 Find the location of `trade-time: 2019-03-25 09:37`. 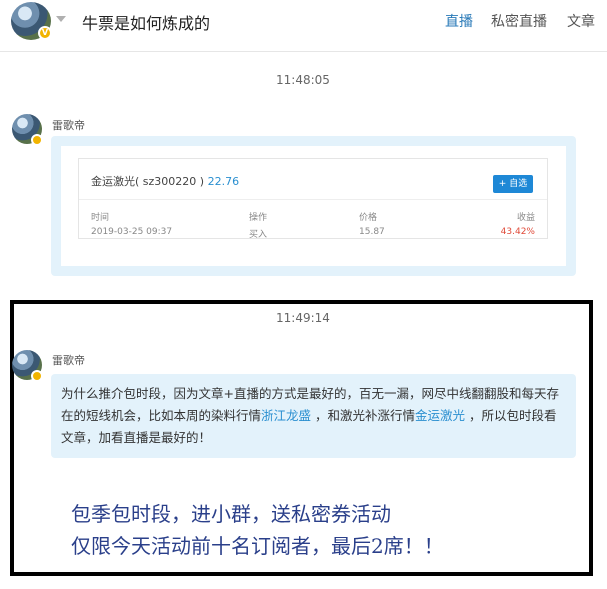

trade-time: 2019-03-25 09:37 is located at coordinates (132, 232).